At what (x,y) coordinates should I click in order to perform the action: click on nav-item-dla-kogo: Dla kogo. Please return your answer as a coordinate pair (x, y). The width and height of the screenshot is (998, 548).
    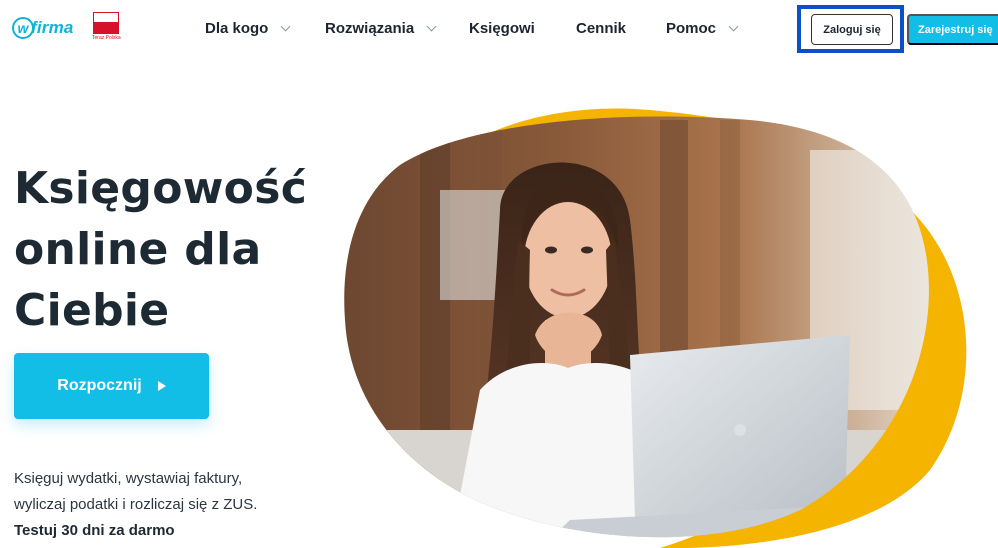
    Looking at the image, I should click on (248, 28).